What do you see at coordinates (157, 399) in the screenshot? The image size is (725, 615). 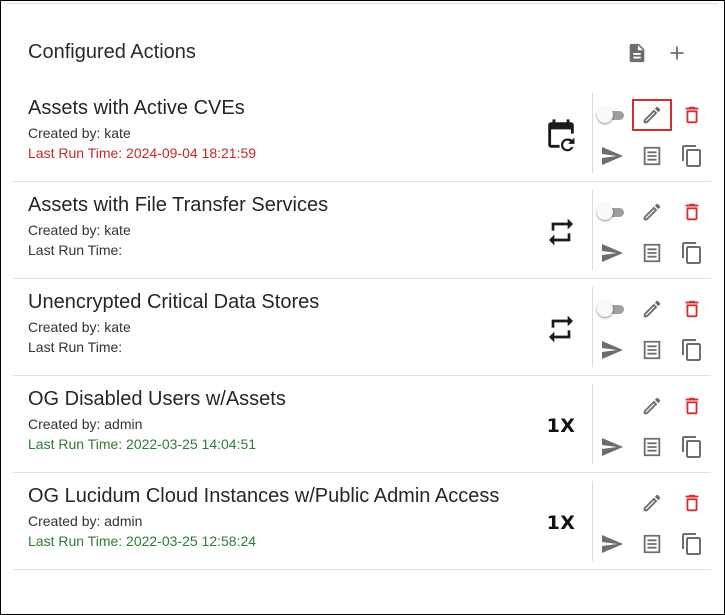 I see `action-title: OG Disabled Users w/Assets` at bounding box center [157, 399].